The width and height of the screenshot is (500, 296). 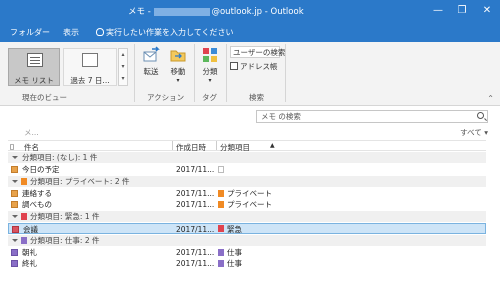 What do you see at coordinates (462, 11) in the screenshot?
I see `restore-button: ❐` at bounding box center [462, 11].